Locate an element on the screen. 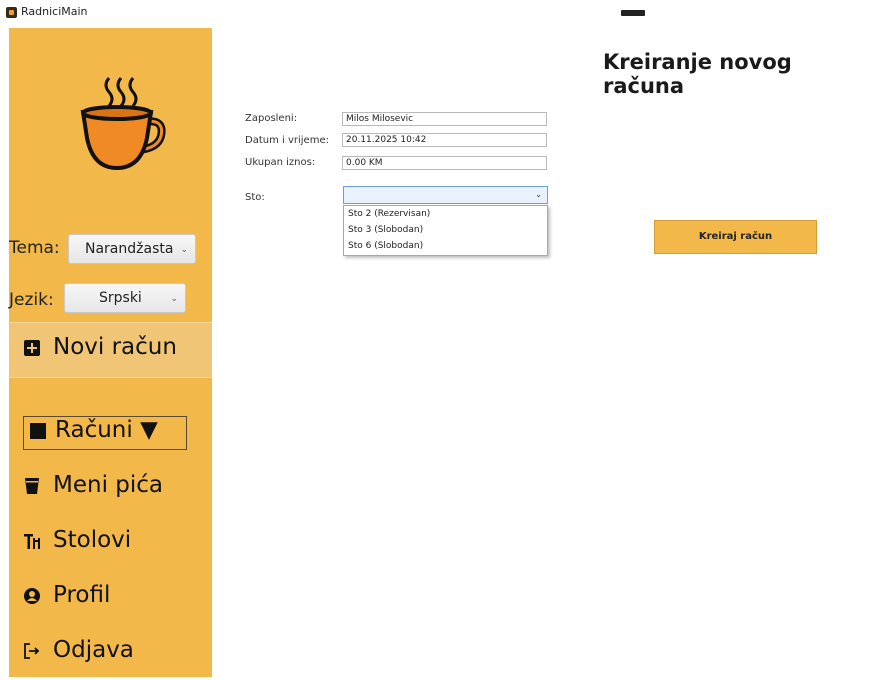 The image size is (873, 680). table-icon is located at coordinates (32, 541).